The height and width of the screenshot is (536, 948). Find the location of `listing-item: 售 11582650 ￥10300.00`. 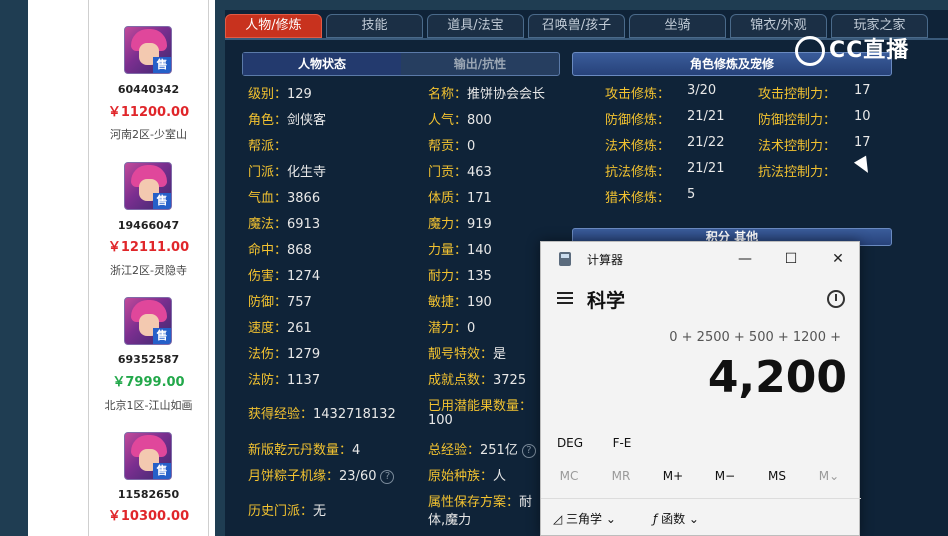

listing-item: 售 11582650 ￥10300.00 is located at coordinates (148, 471).